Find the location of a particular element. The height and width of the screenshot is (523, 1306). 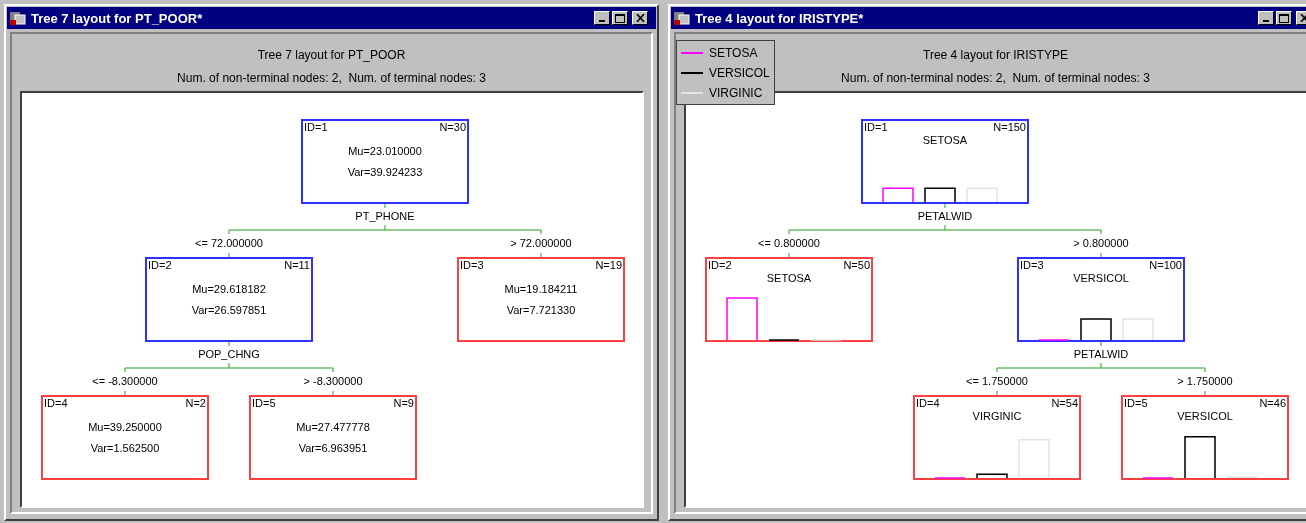

close-button is located at coordinates (640, 18).